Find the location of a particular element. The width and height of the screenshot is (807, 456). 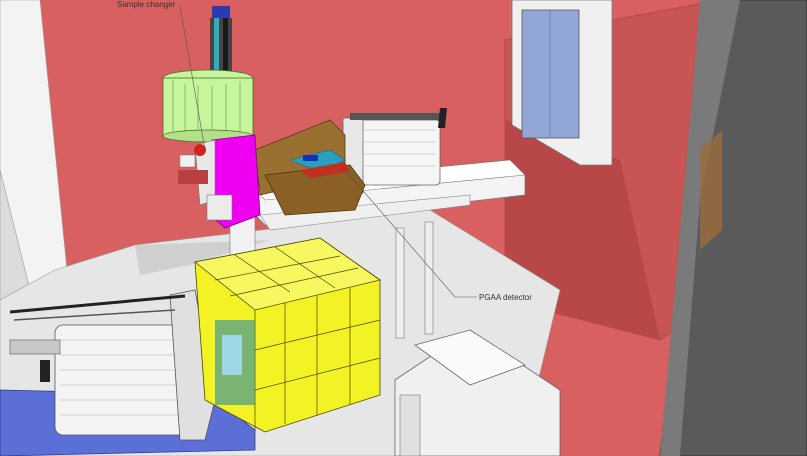

right-brown-panel is located at coordinates (711, 190).